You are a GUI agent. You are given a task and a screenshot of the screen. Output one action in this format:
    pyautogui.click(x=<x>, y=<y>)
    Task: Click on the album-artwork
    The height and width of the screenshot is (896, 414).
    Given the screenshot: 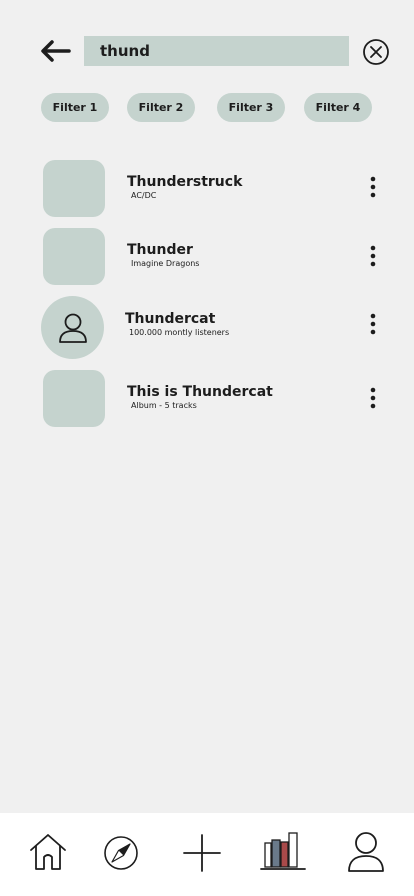 What is the action you would take?
    pyautogui.click(x=74, y=398)
    